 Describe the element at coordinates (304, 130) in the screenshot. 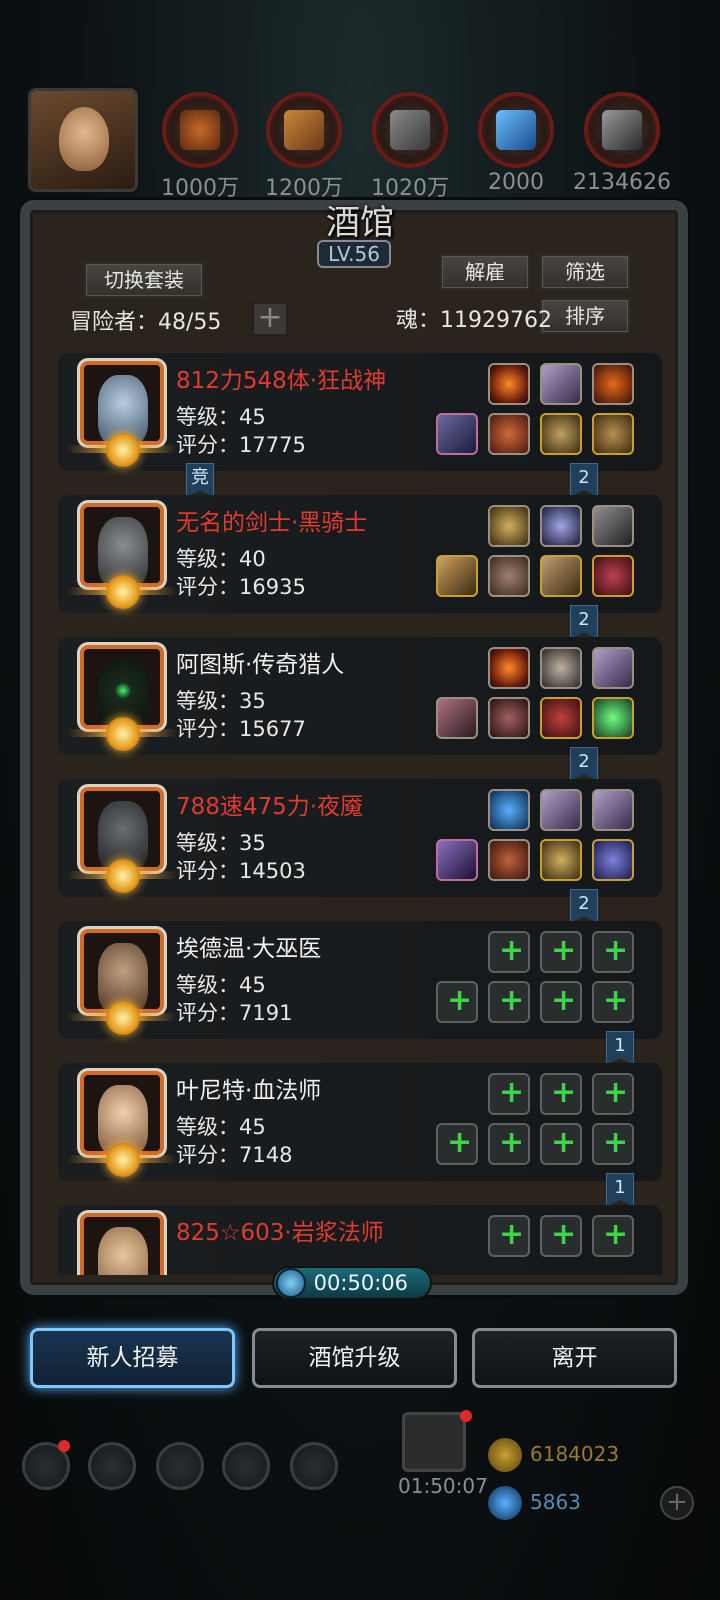

I see `wood-icon` at that location.